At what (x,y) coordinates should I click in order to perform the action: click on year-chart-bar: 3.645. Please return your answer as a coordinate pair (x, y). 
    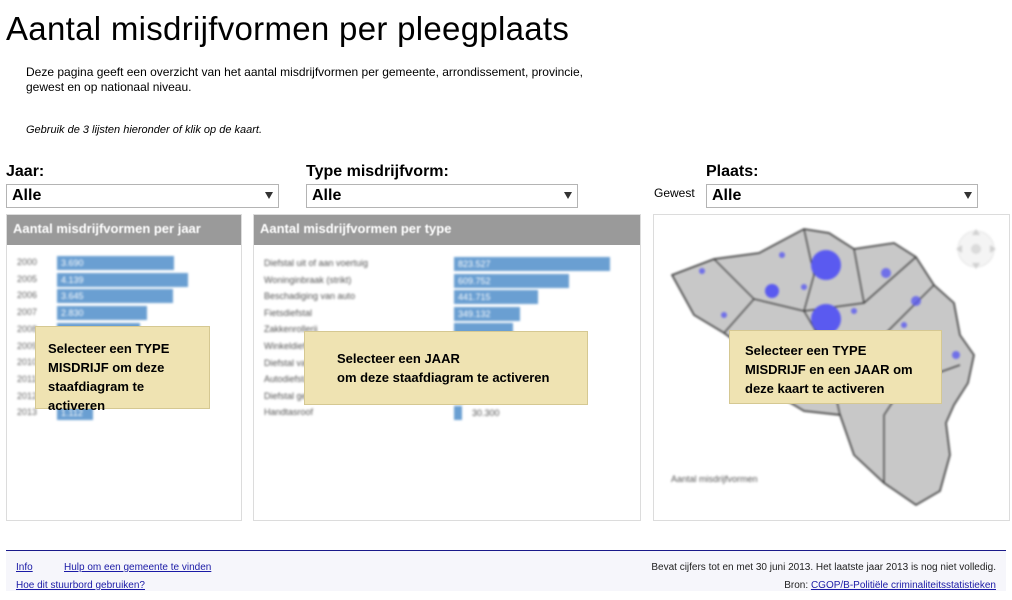
    Looking at the image, I should click on (115, 296).